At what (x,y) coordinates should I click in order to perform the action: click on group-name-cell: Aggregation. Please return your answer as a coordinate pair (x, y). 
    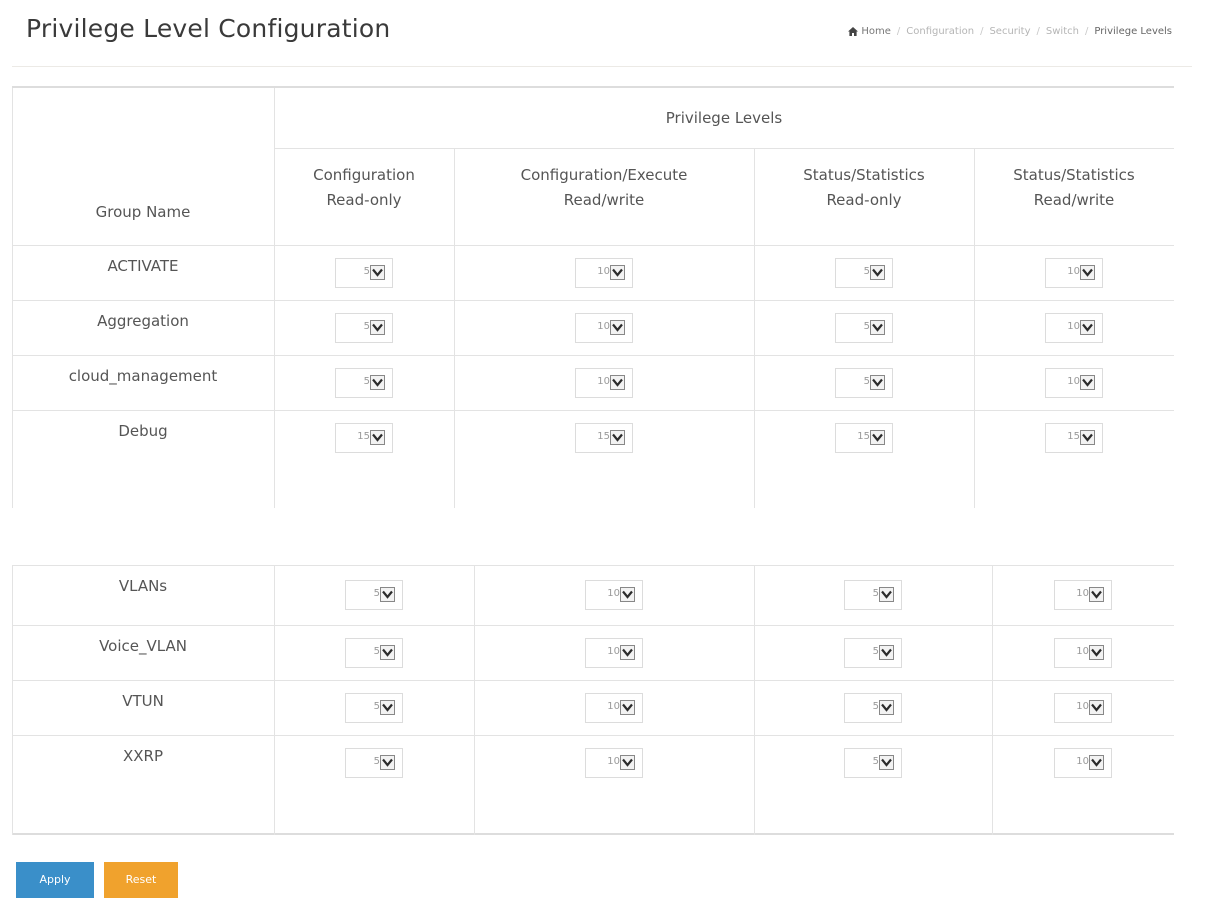
    Looking at the image, I should click on (143, 321).